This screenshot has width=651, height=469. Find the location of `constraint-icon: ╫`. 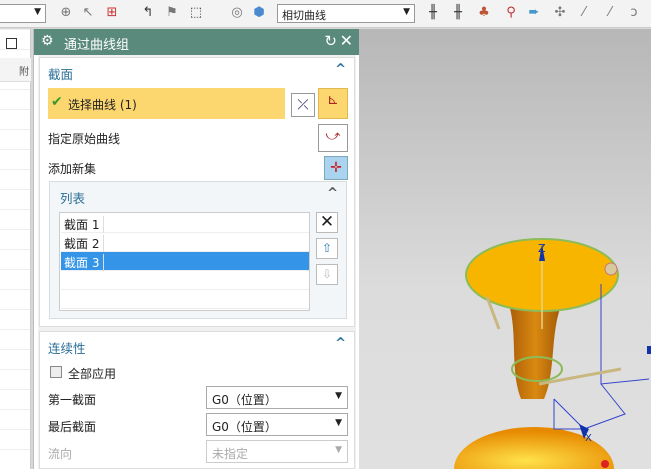

constraint-icon: ╫ is located at coordinates (433, 13).